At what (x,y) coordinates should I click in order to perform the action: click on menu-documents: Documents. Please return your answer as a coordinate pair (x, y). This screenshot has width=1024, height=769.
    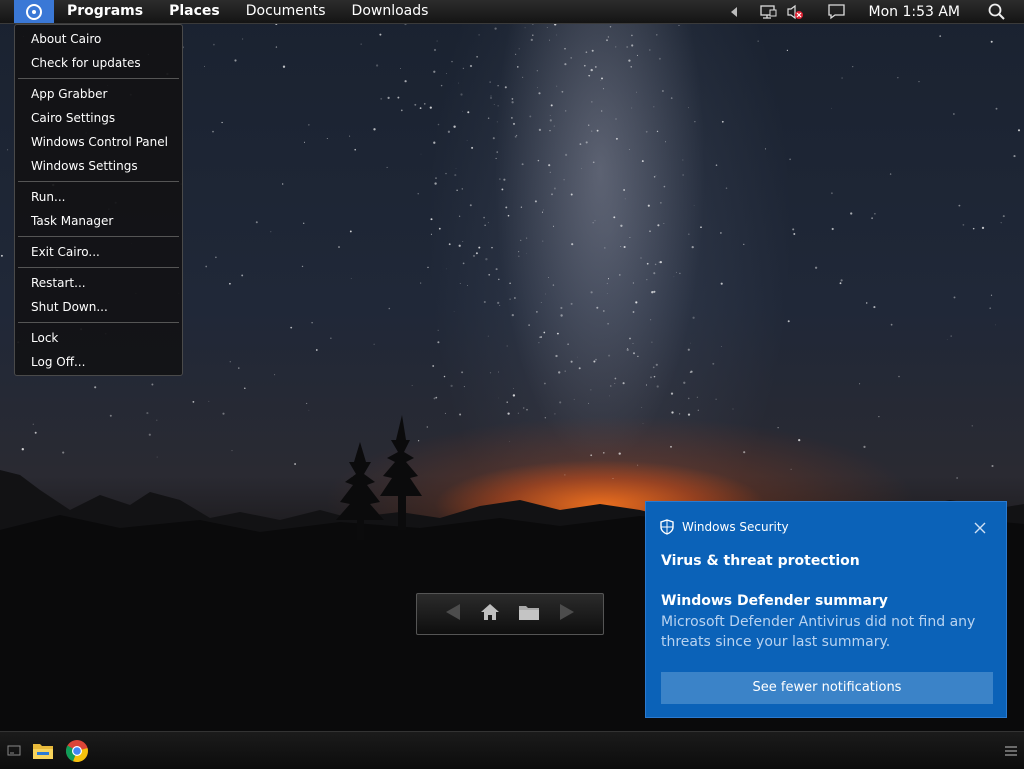
    Looking at the image, I should click on (286, 11).